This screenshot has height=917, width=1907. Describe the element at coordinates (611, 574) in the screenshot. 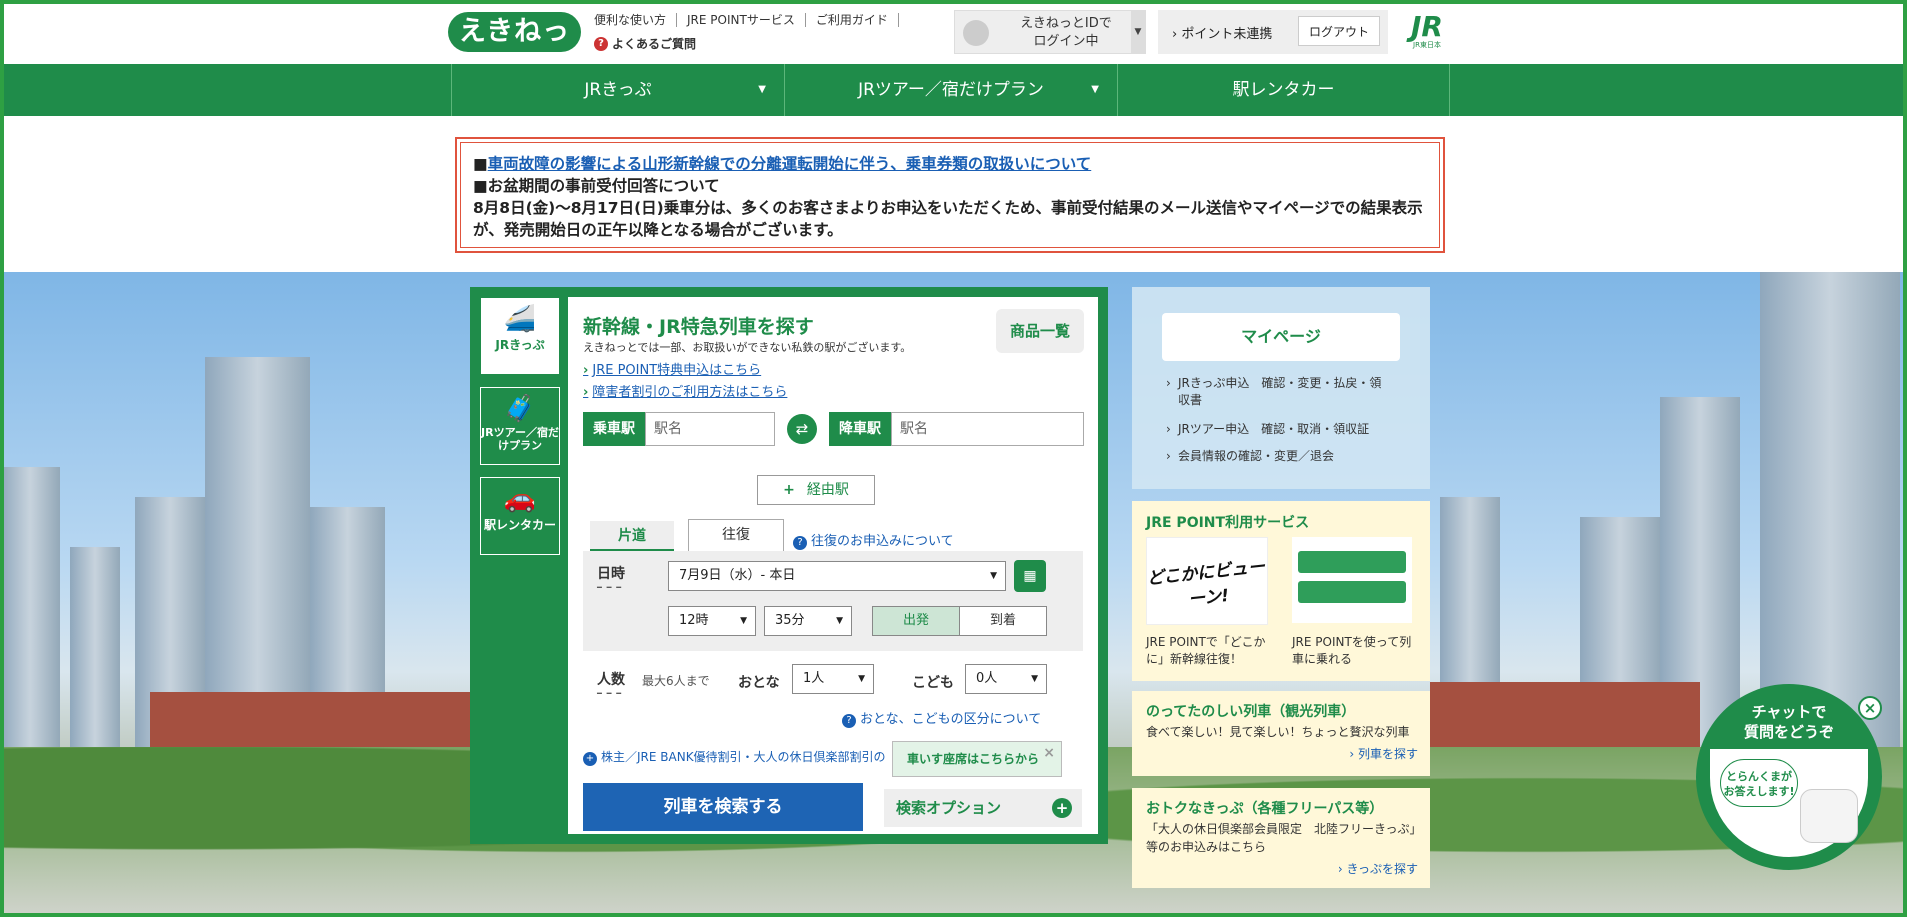

I see `date-label-text: 日時` at that location.